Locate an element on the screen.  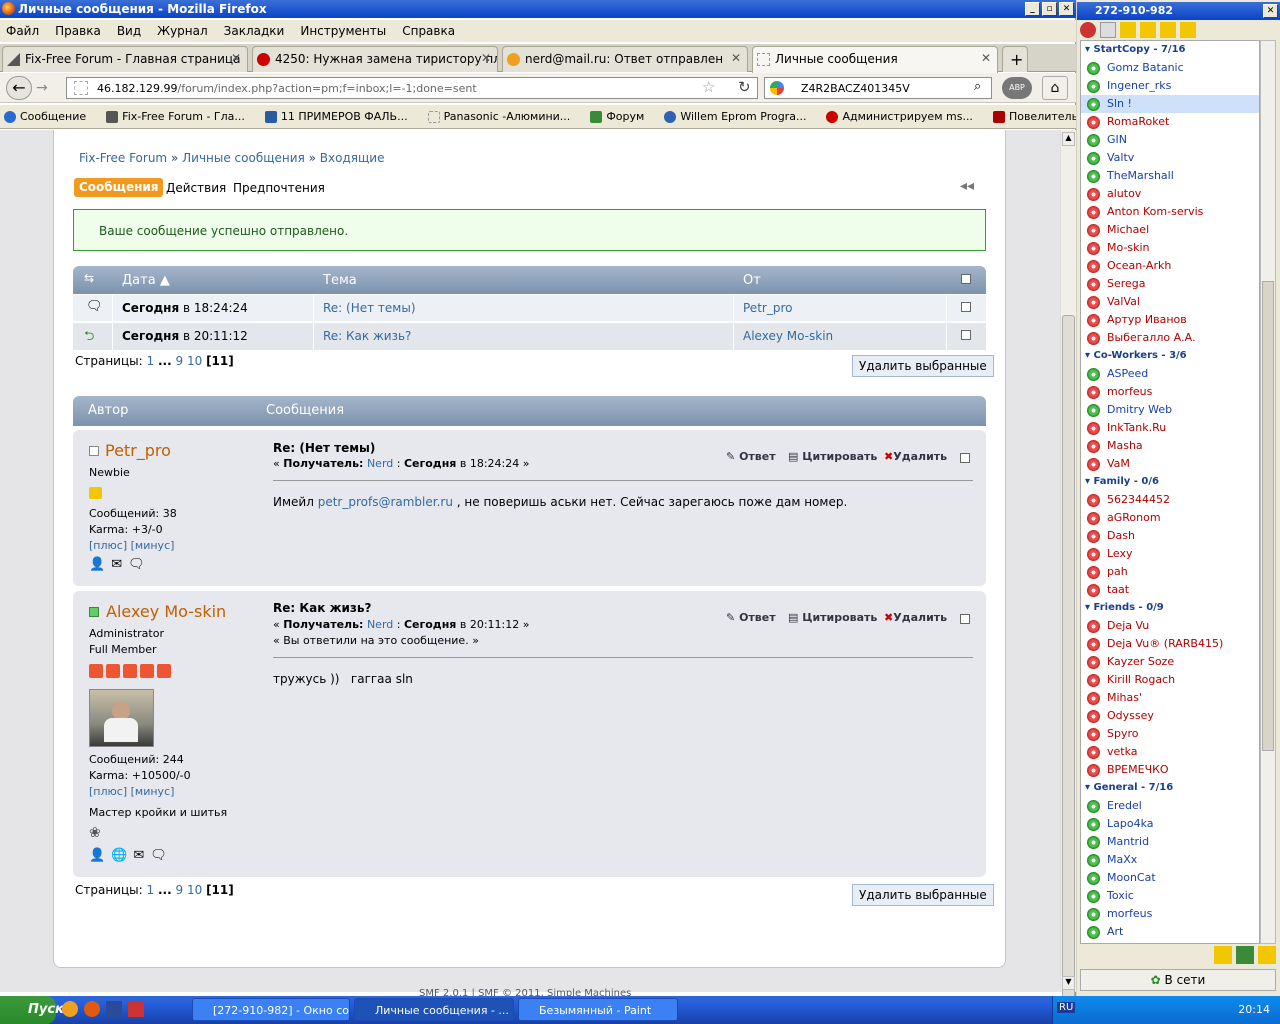
email-link: petr_profs@rambler.ru is located at coordinates (385, 502).